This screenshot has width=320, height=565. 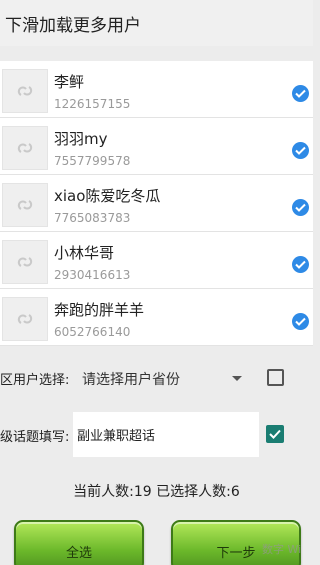 What do you see at coordinates (78, 553) in the screenshot?
I see `select-all-label: 全选` at bounding box center [78, 553].